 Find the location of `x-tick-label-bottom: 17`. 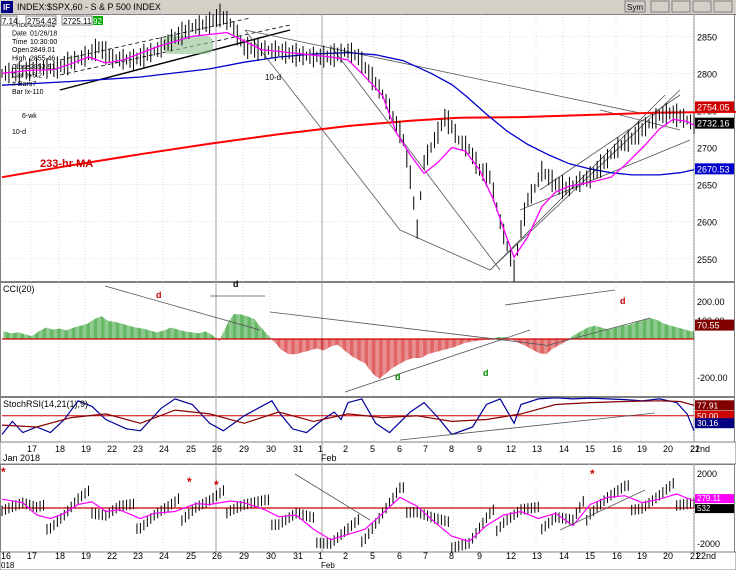

x-tick-label-bottom: 17 is located at coordinates (32, 556).